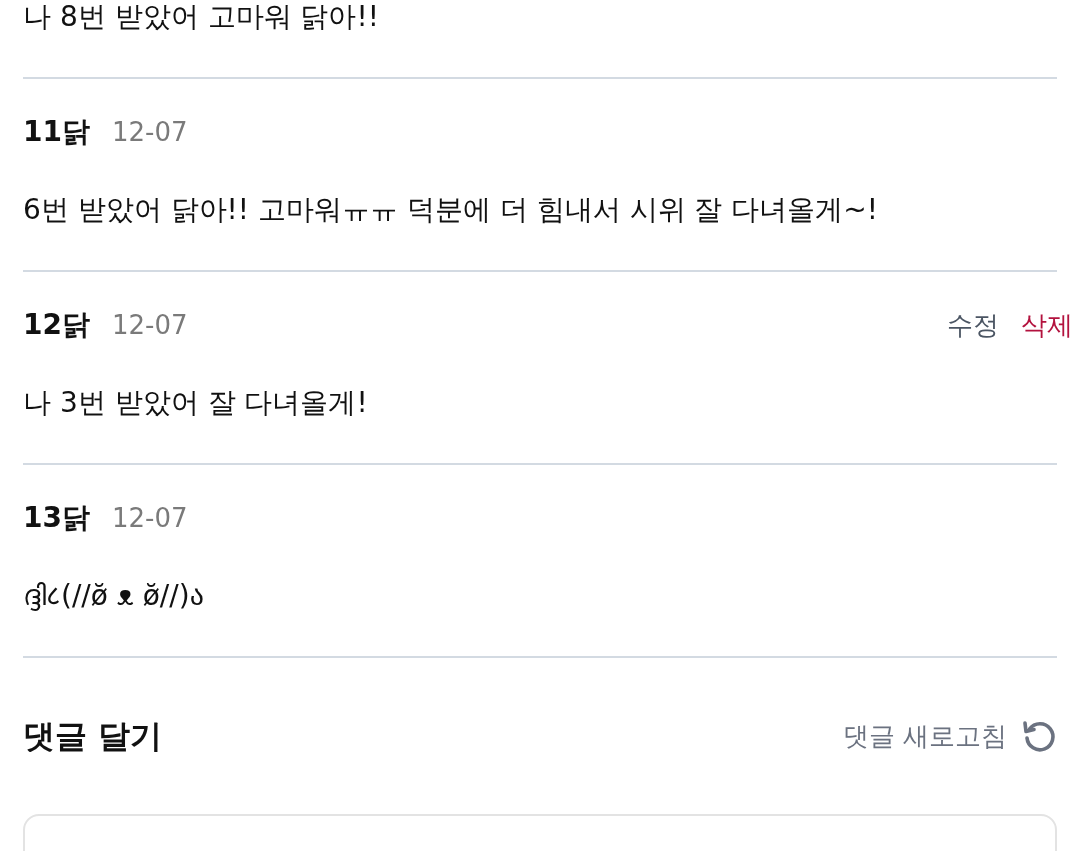  I want to click on comment-text: 나 8번 받았어 고마워 닭아!!, so click(201, 17).